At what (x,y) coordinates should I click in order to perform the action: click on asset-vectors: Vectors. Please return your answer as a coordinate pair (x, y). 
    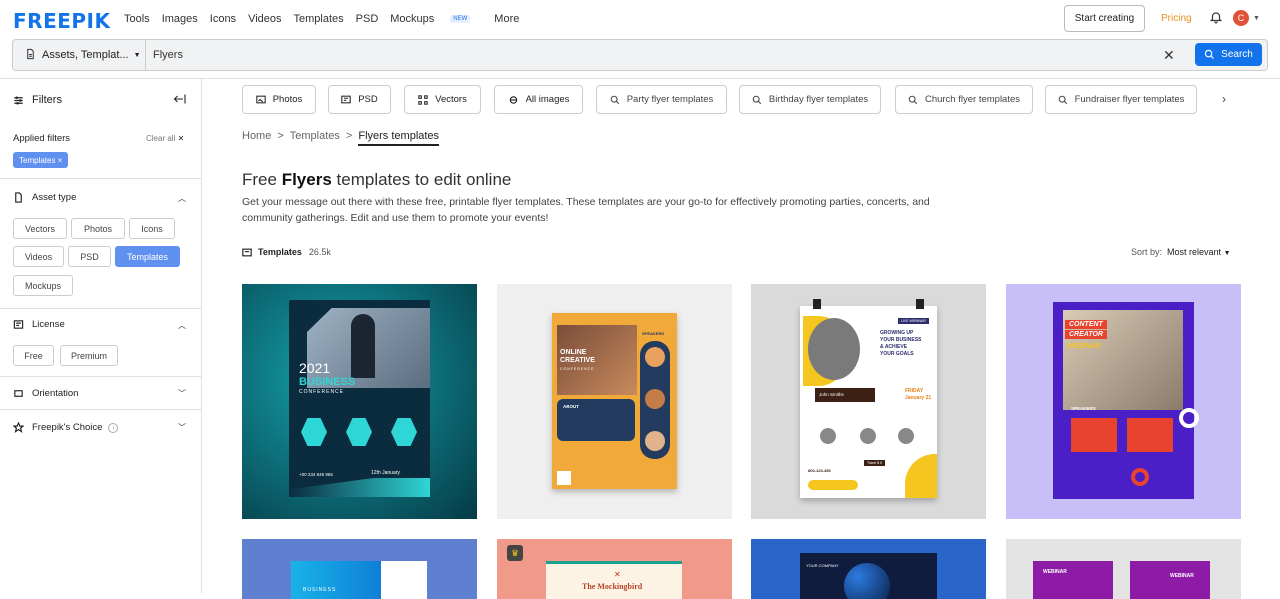
    Looking at the image, I should click on (40, 228).